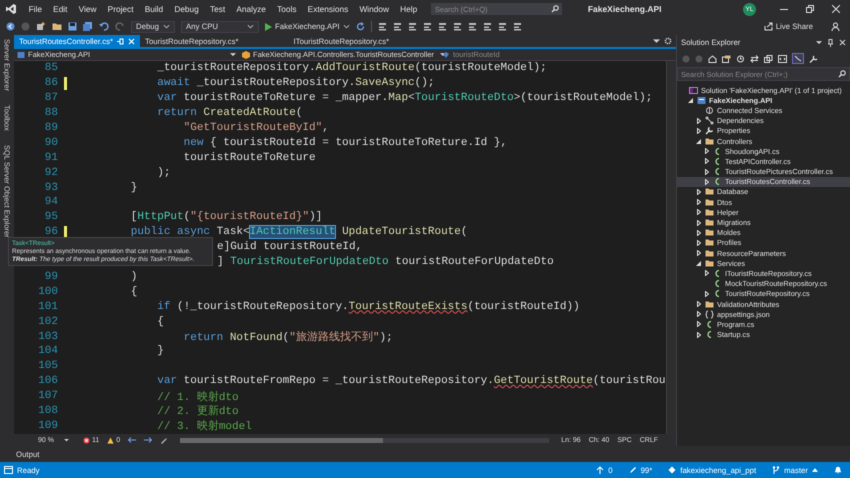 The image size is (850, 478). What do you see at coordinates (249, 158) in the screenshot?
I see `code-line: touristRouteToReture` at bounding box center [249, 158].